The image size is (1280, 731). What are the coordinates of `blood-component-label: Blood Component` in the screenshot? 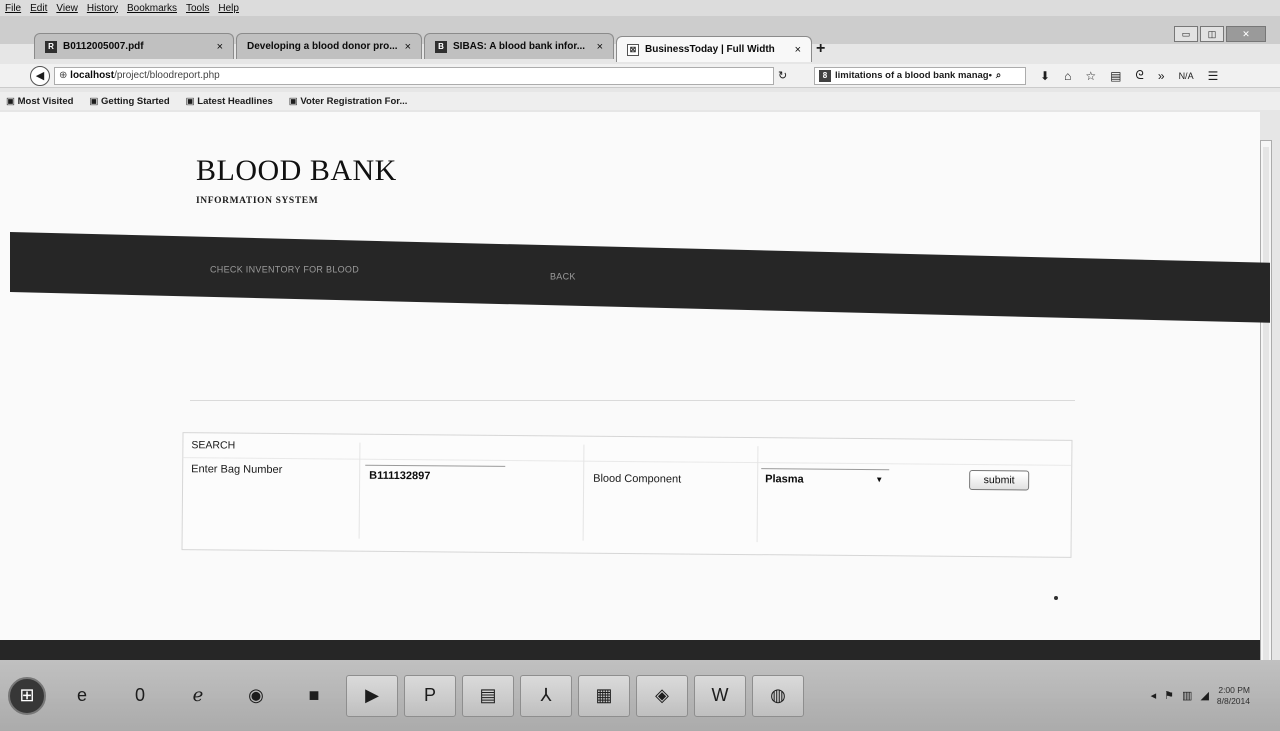 It's located at (637, 479).